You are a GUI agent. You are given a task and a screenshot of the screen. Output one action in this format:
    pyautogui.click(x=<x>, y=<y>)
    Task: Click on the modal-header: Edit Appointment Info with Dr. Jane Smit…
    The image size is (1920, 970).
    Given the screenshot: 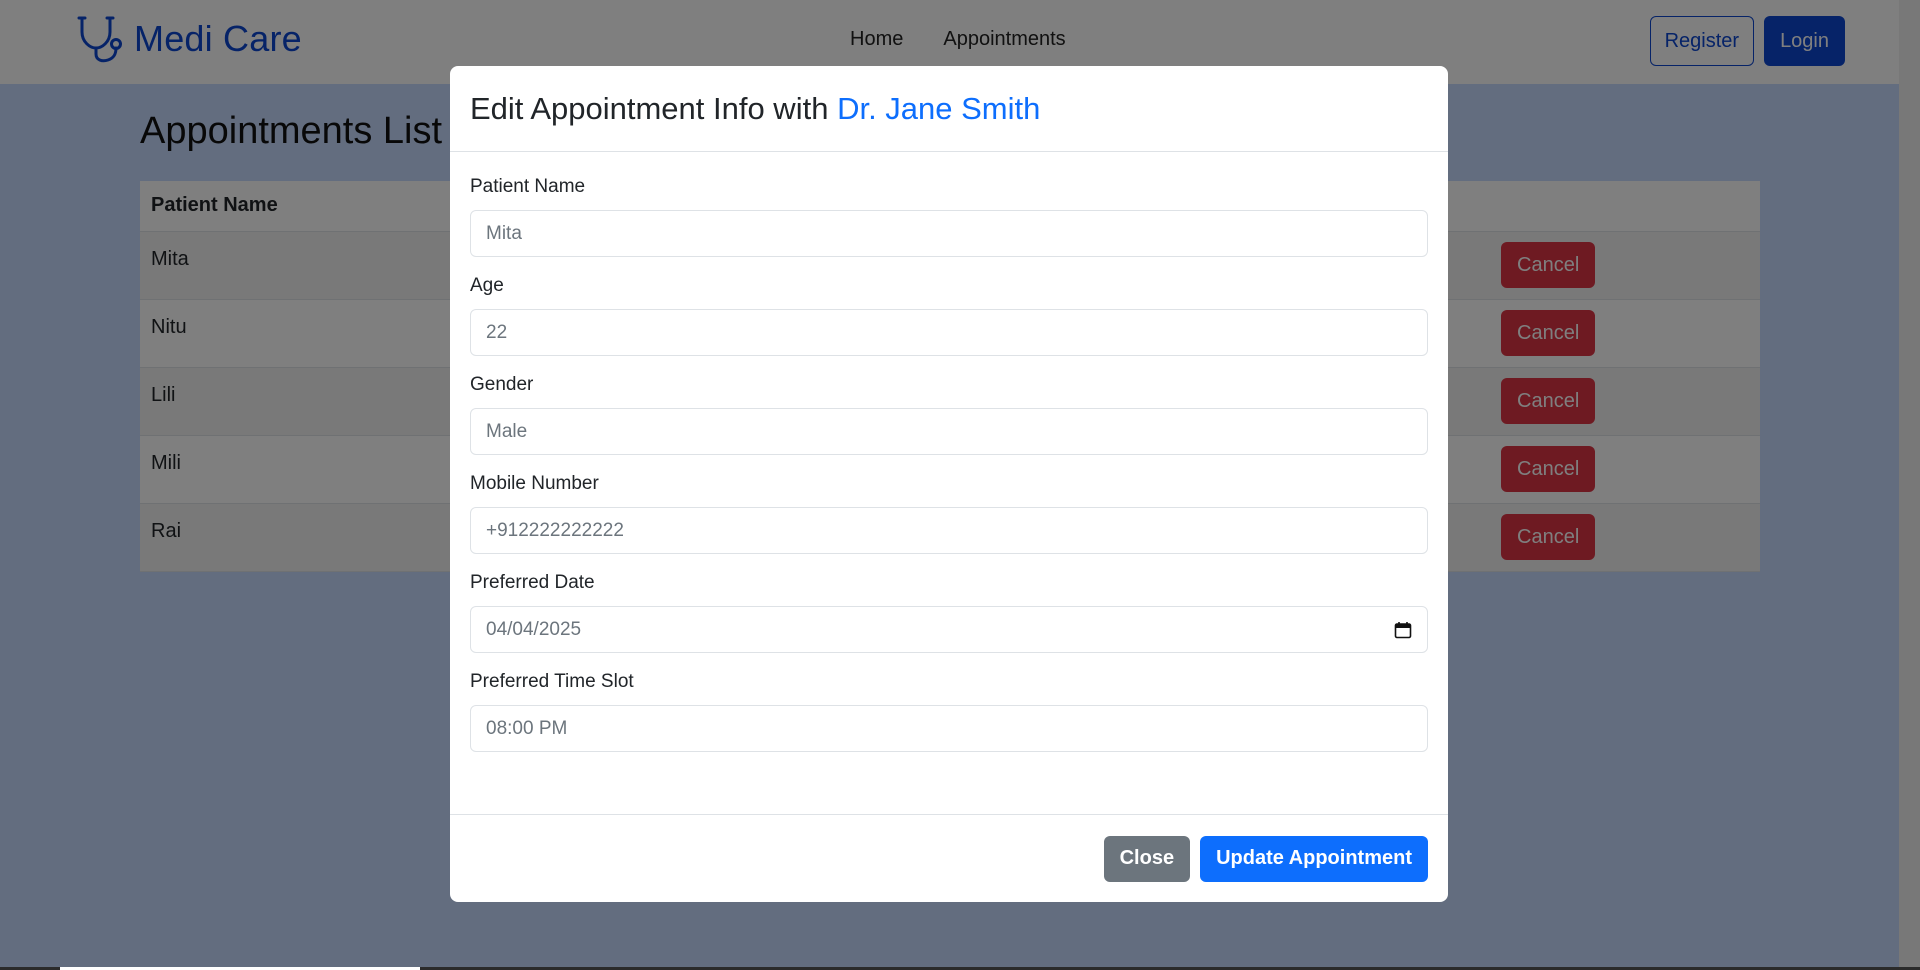 What is the action you would take?
    pyautogui.click(x=949, y=109)
    